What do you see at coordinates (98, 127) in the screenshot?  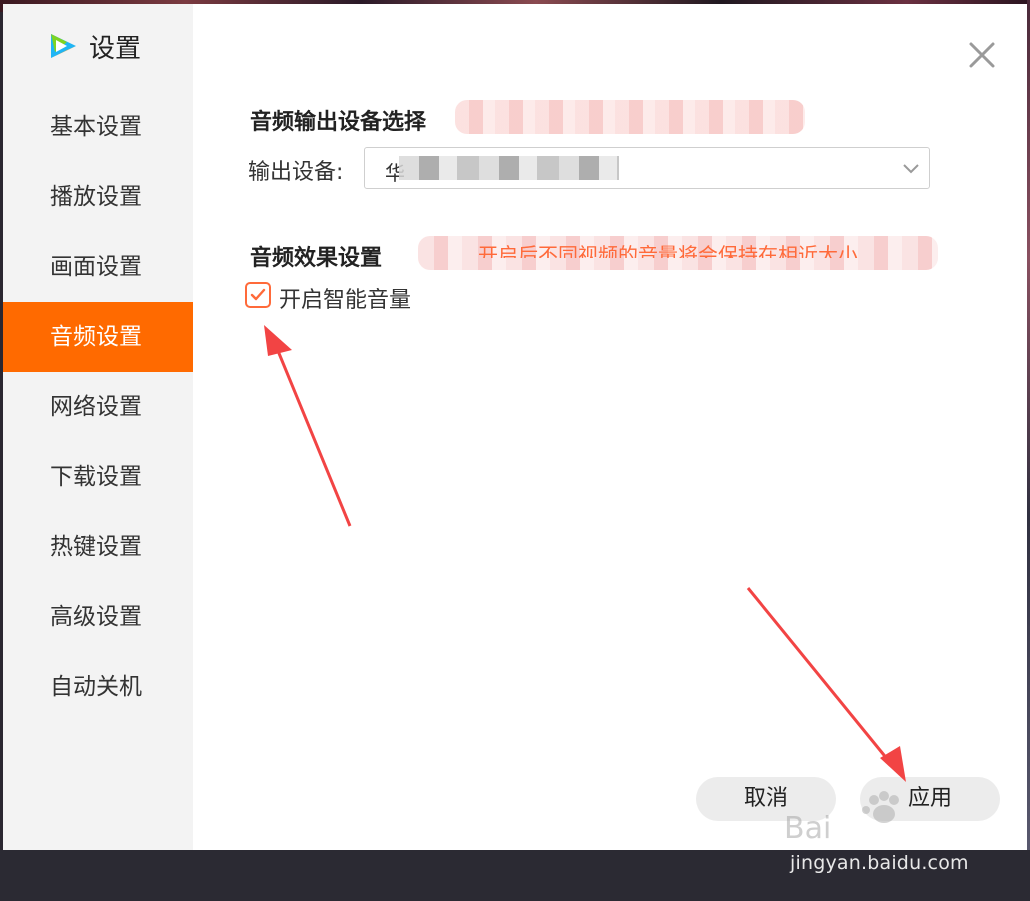 I see `sidebar-item-basic: 基本设置` at bounding box center [98, 127].